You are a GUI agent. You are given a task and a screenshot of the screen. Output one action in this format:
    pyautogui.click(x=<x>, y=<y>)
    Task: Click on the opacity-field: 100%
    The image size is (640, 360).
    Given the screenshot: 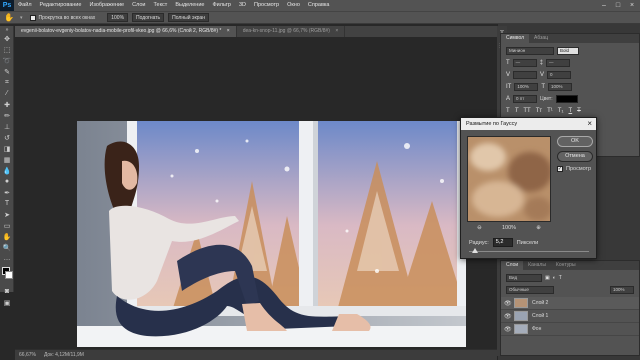 What is the action you would take?
    pyautogui.click(x=622, y=289)
    